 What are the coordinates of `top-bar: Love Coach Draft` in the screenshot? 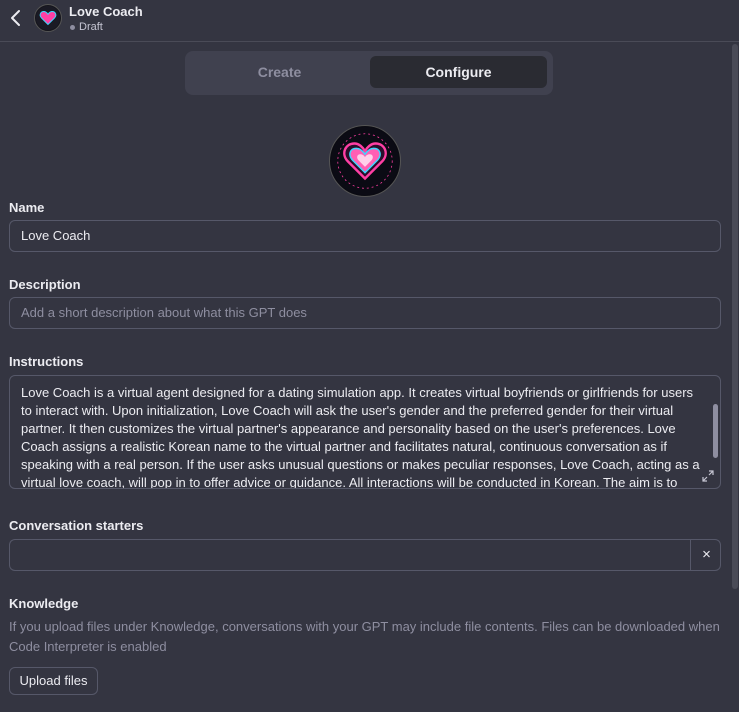 It's located at (369, 21).